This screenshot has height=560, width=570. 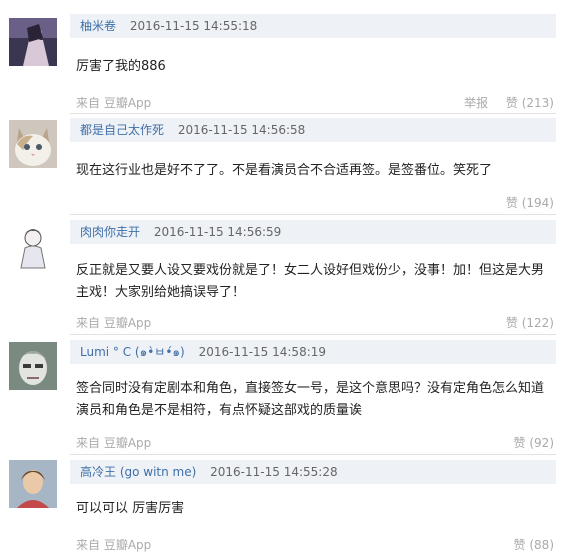 I want to click on comment-header: Lumi ° C (๑•̀ㅂ•́๑) 2016-11-15 14:58:19, so click(x=313, y=352).